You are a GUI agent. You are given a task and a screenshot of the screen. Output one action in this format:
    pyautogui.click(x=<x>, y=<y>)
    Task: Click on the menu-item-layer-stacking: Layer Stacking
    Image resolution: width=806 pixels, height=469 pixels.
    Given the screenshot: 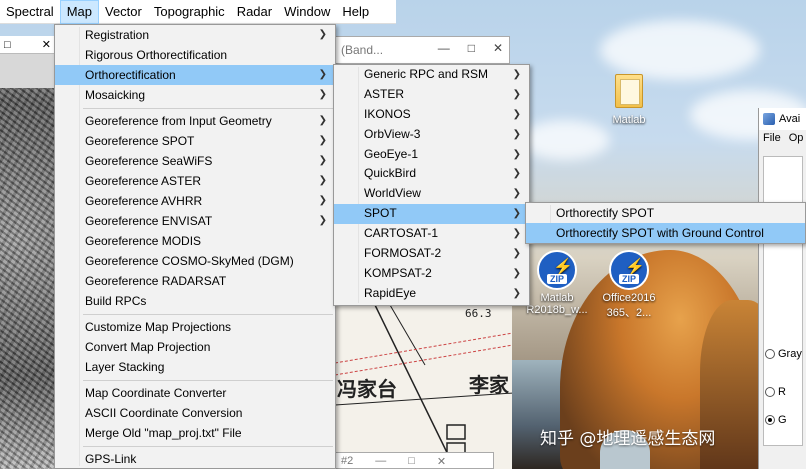 What is the action you would take?
    pyautogui.click(x=195, y=367)
    